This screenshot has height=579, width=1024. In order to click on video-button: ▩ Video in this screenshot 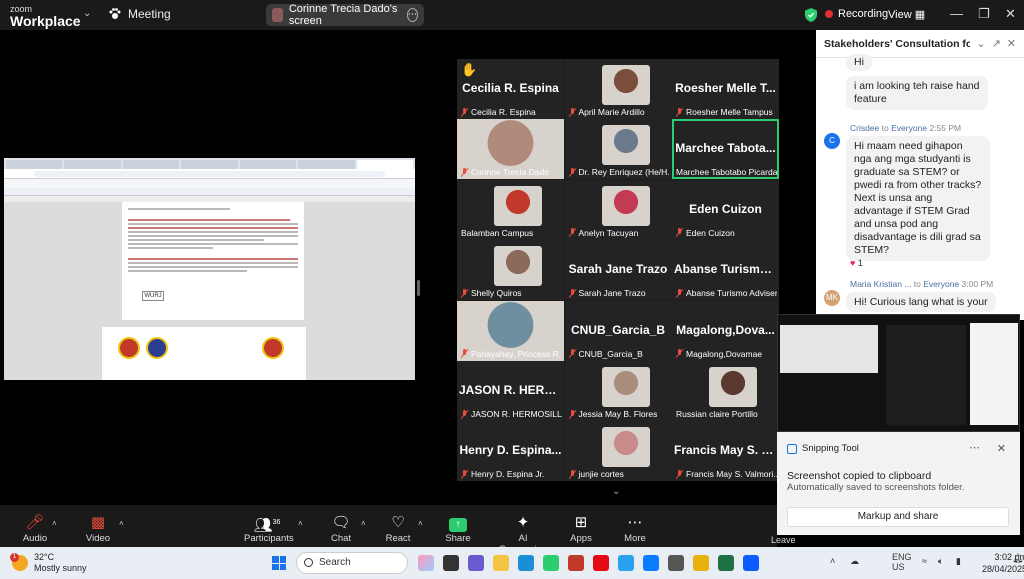, I will do `click(98, 528)`.